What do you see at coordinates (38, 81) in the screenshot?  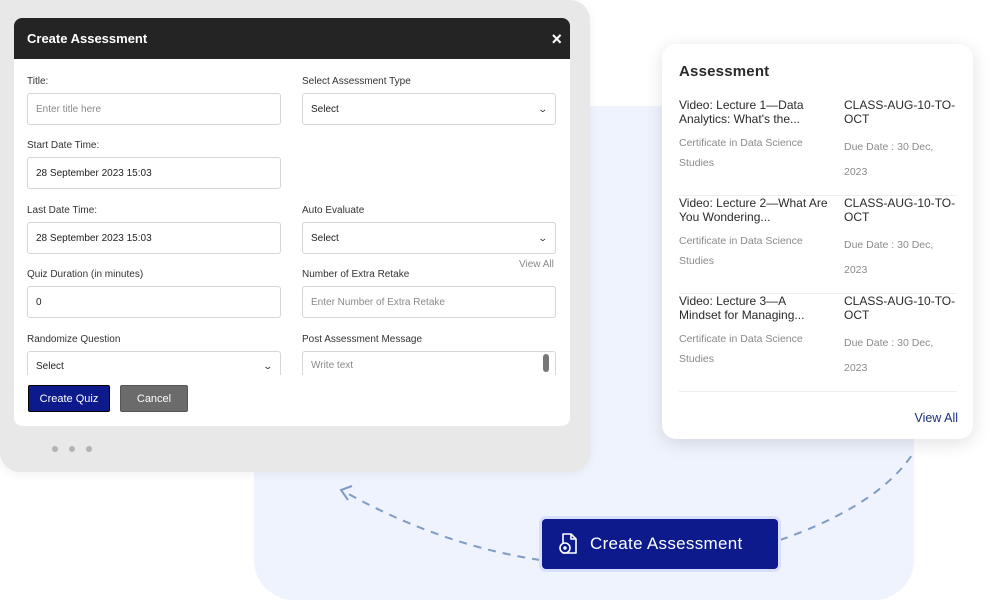 I see `title-label: Title:` at bounding box center [38, 81].